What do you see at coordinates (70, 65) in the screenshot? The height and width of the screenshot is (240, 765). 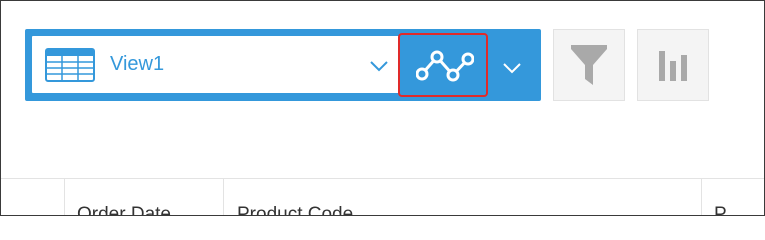 I see `table-icon` at bounding box center [70, 65].